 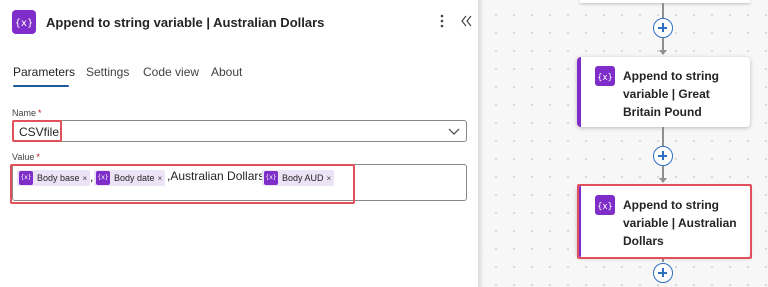 What do you see at coordinates (41, 86) in the screenshot?
I see `active-tab-indicator` at bounding box center [41, 86].